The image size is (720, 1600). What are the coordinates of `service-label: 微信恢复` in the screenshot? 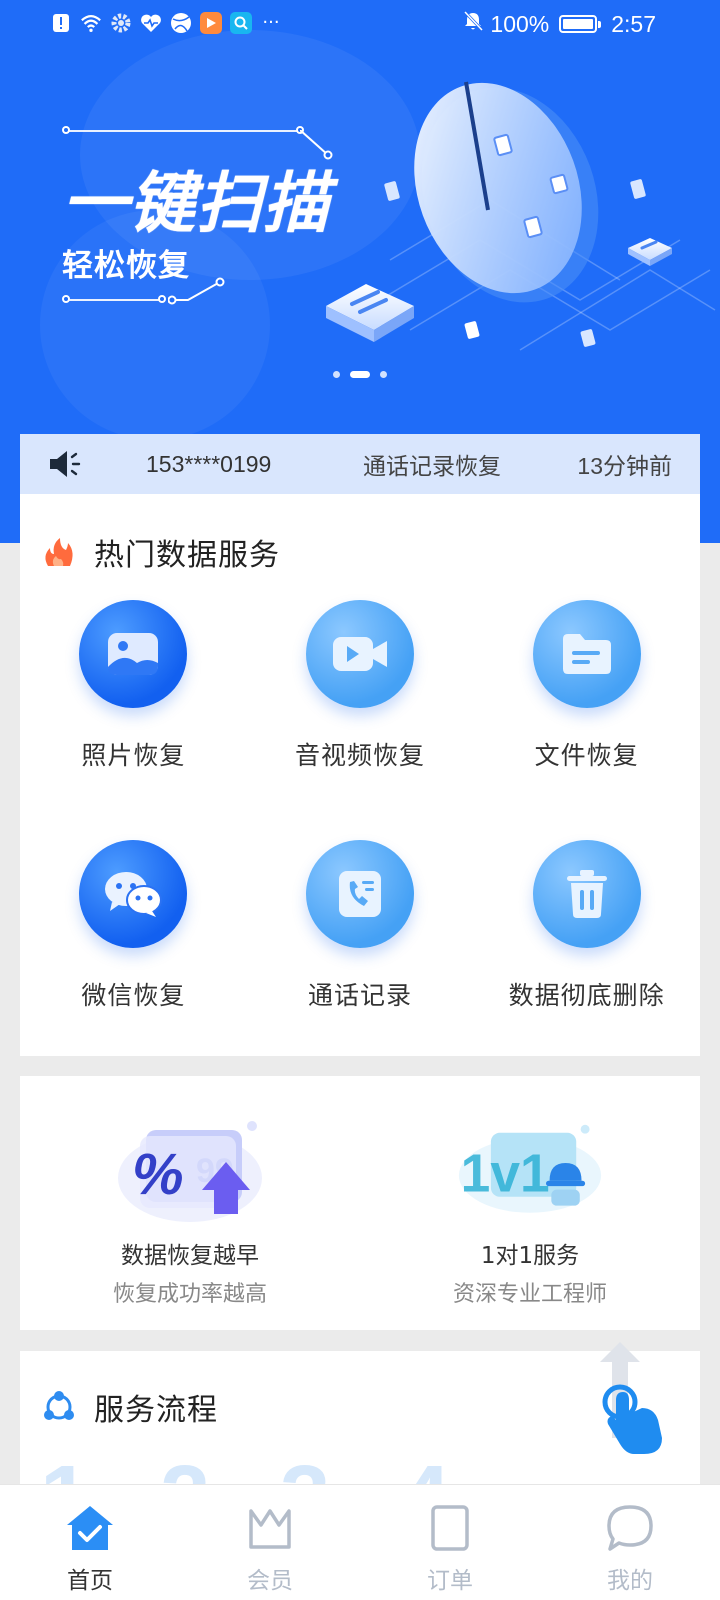 It's located at (133, 995).